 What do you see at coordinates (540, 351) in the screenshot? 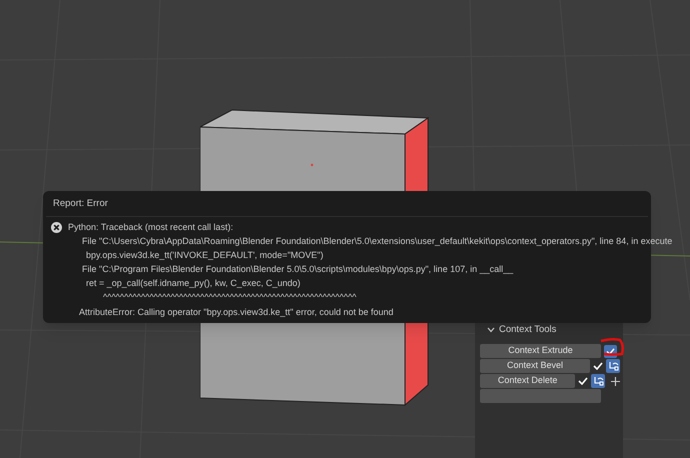
I see `tool-button: Context Extrude` at bounding box center [540, 351].